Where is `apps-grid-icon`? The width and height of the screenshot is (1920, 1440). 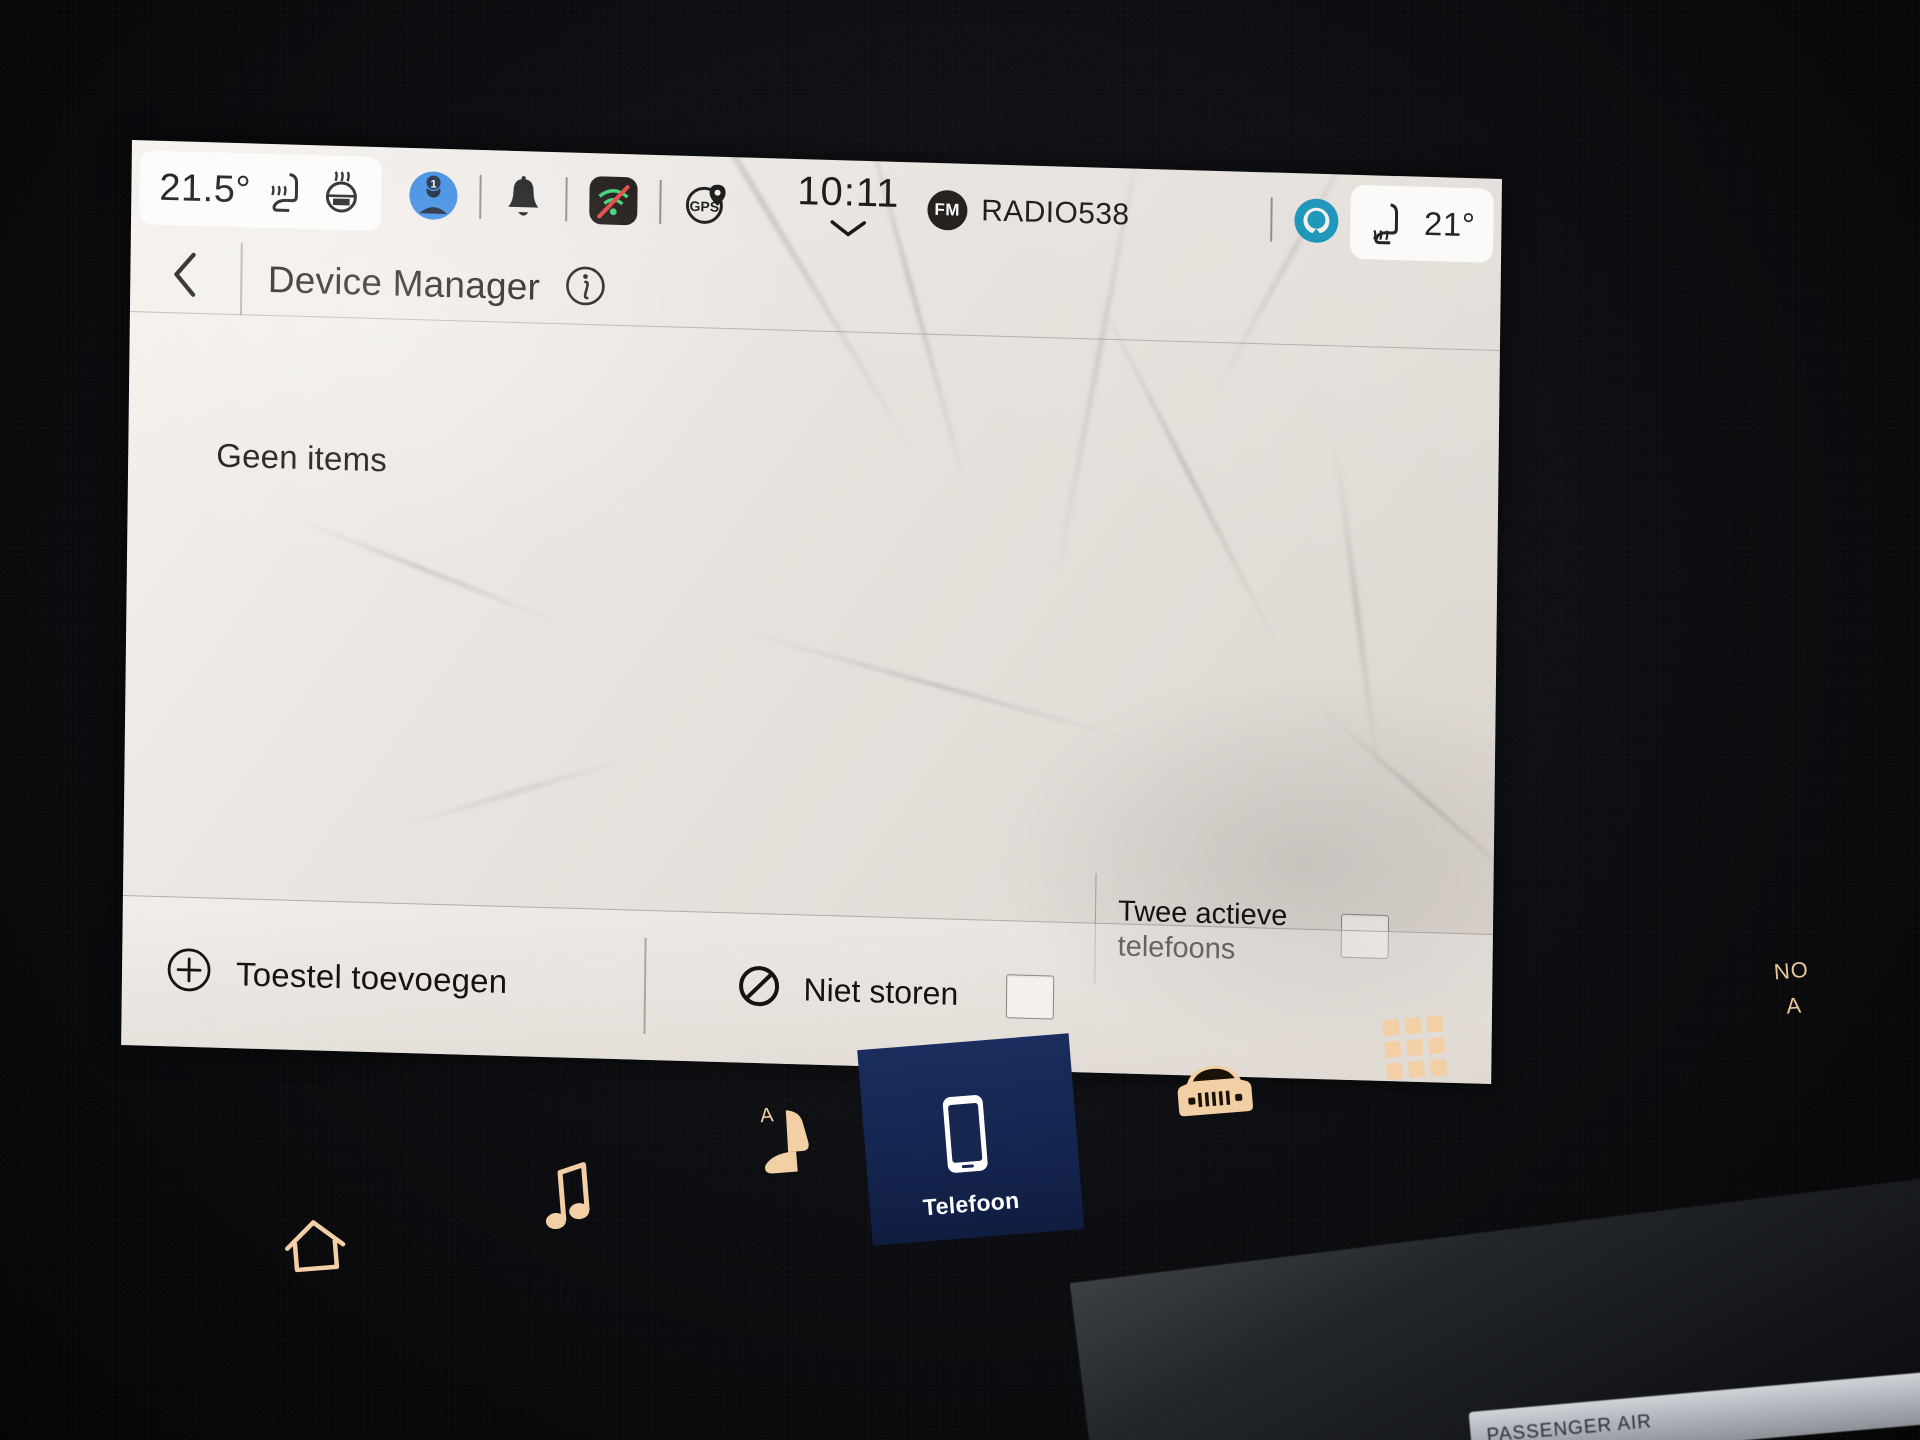 apps-grid-icon is located at coordinates (1415, 1050).